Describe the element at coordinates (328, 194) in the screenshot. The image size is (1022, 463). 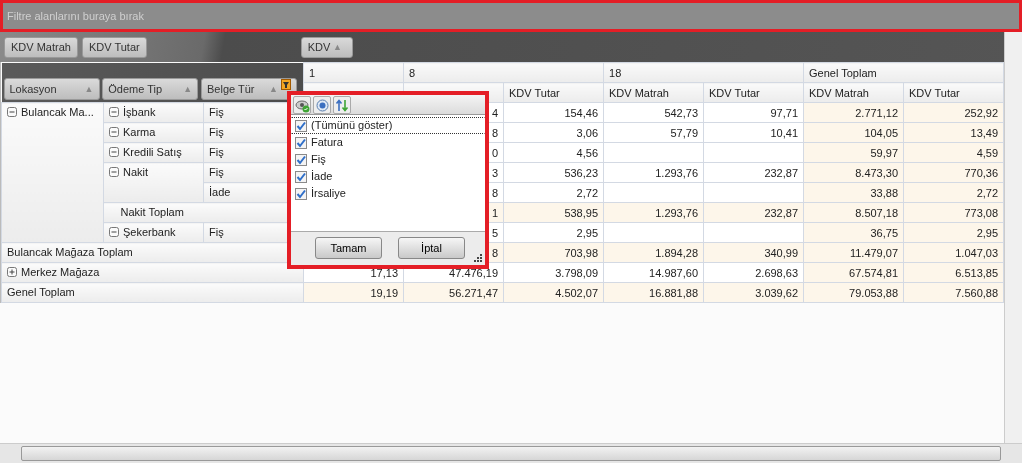
I see `checkbox-label: İrsaliye` at that location.